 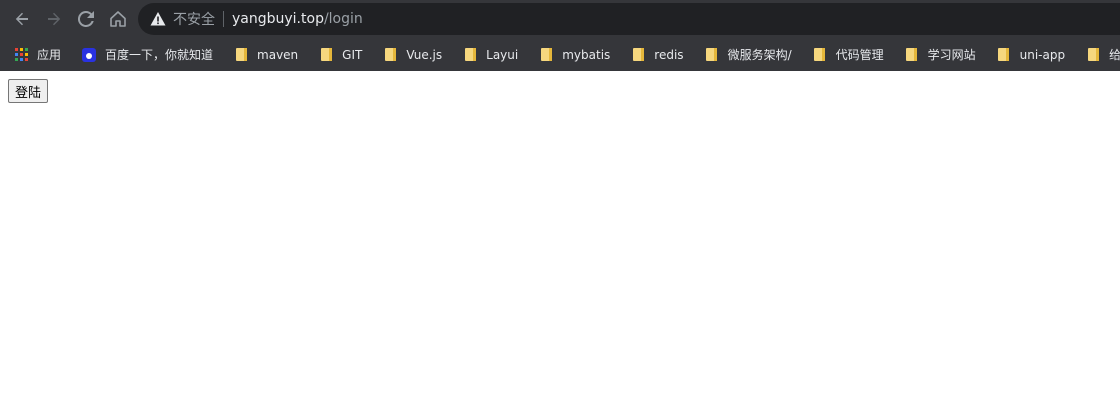 I want to click on bookmark-vuejs: Vue.js, so click(x=414, y=55).